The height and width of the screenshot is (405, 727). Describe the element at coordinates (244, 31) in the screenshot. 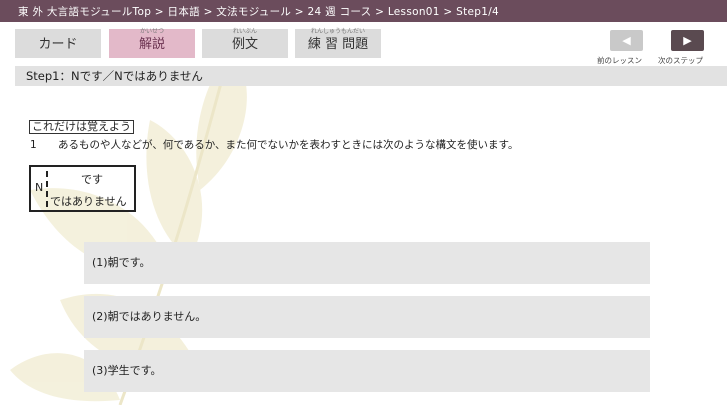

I see `tab-ruby: れいぶん` at that location.